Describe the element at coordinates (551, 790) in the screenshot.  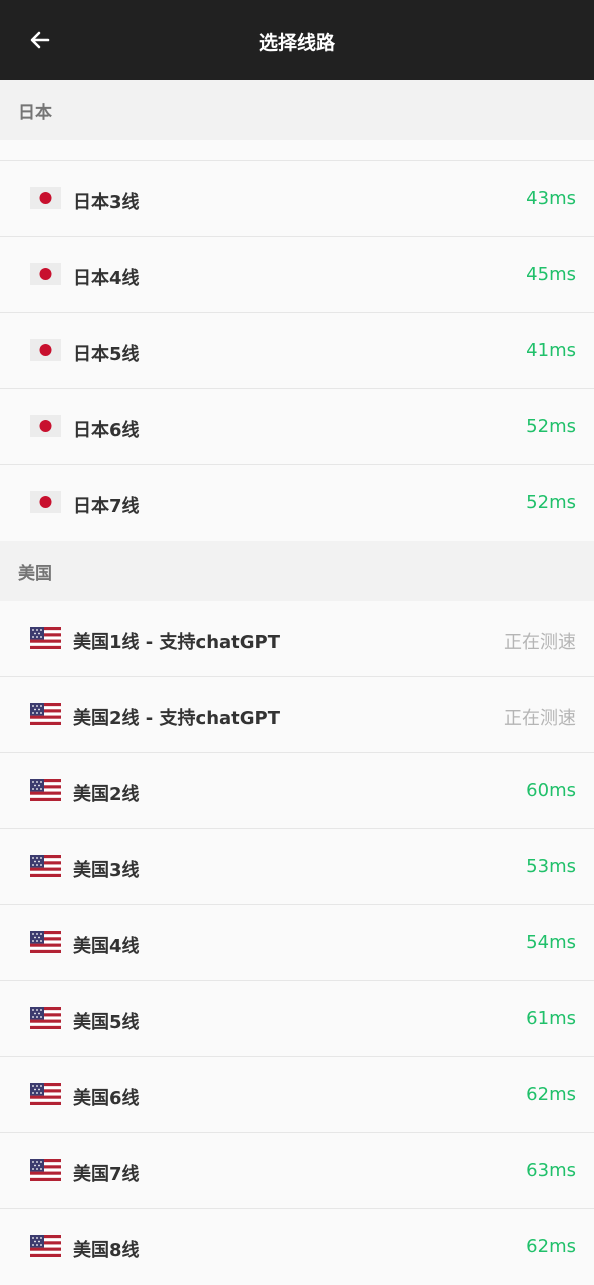
I see `latency-value: 60ms` at that location.